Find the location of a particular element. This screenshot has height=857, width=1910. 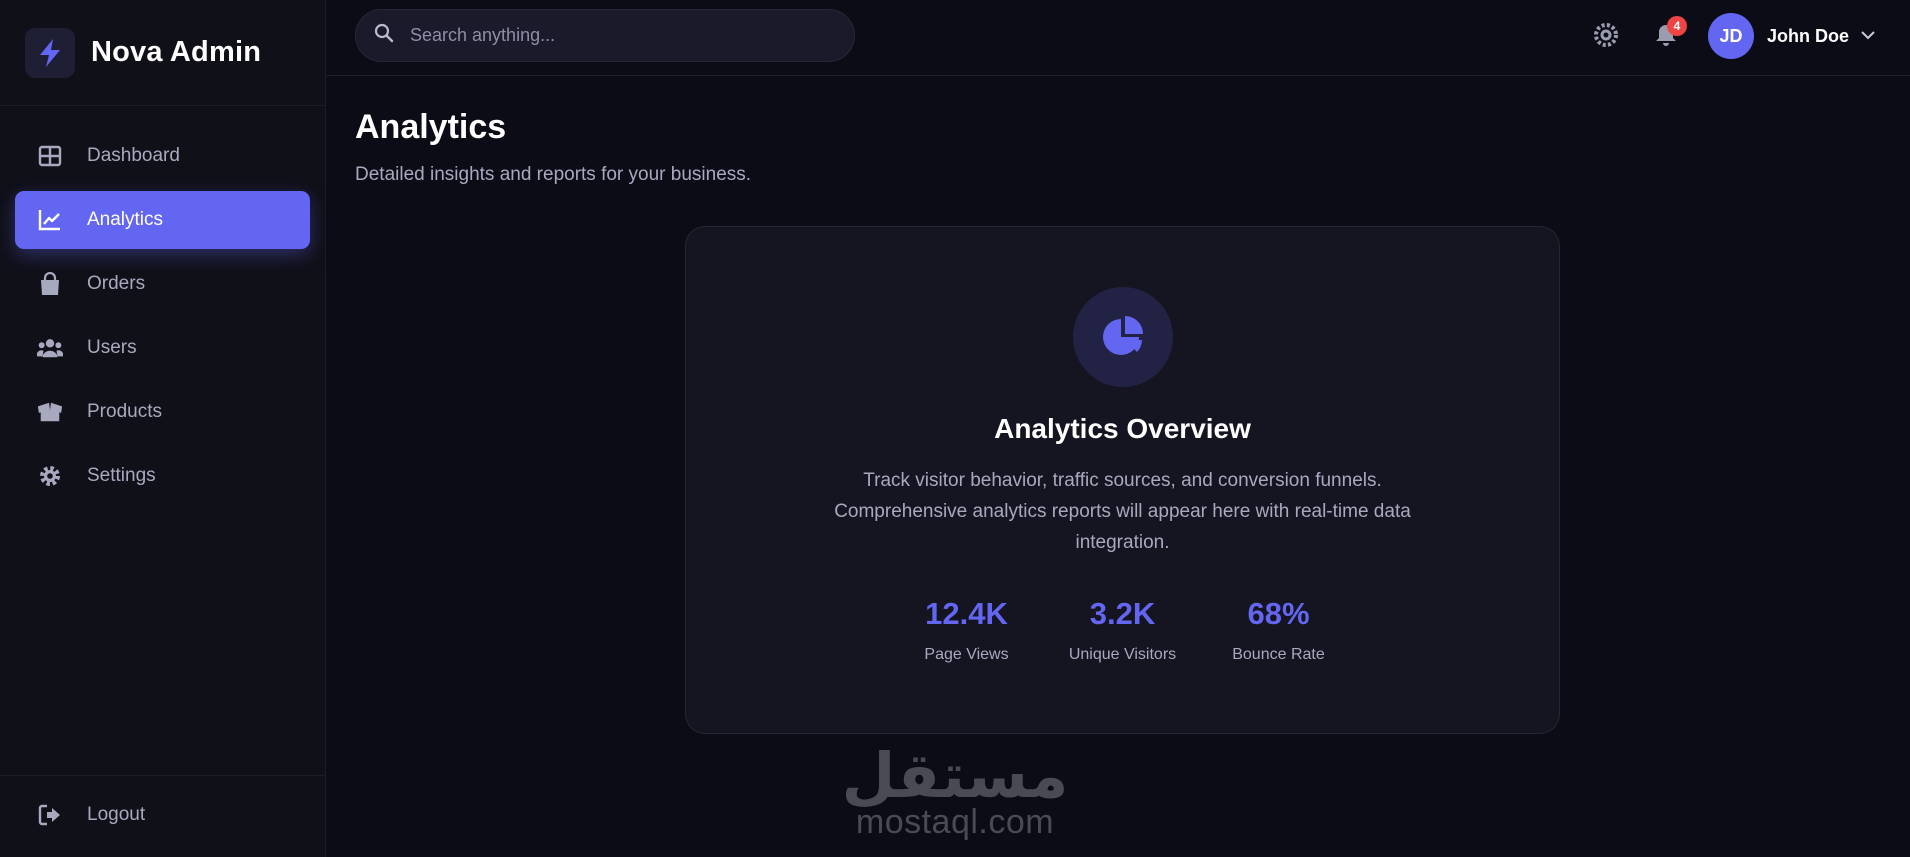

sidebar-item-label: Orders is located at coordinates (116, 283).